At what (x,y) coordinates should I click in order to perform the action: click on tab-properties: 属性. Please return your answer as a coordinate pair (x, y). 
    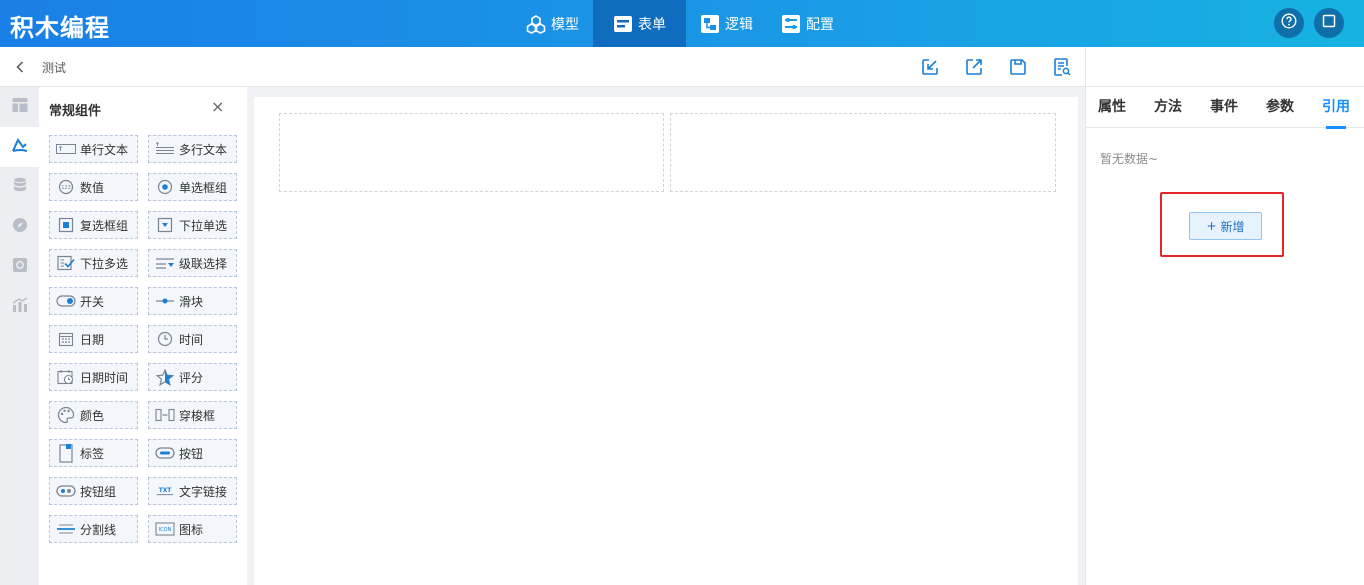
    Looking at the image, I should click on (1112, 107).